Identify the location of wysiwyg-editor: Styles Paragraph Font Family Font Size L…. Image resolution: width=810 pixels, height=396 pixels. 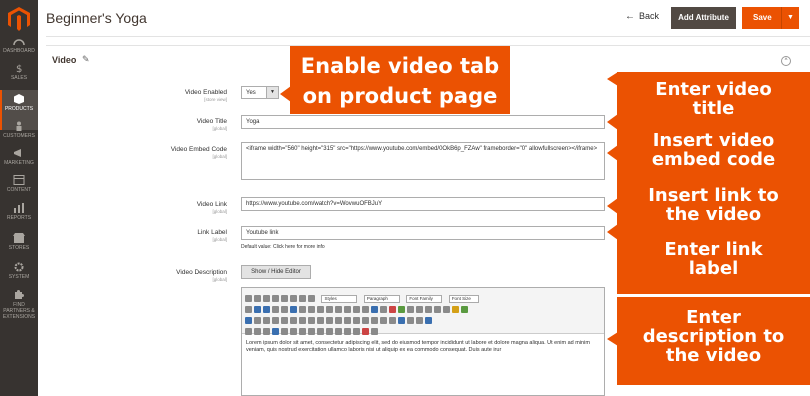
(423, 341).